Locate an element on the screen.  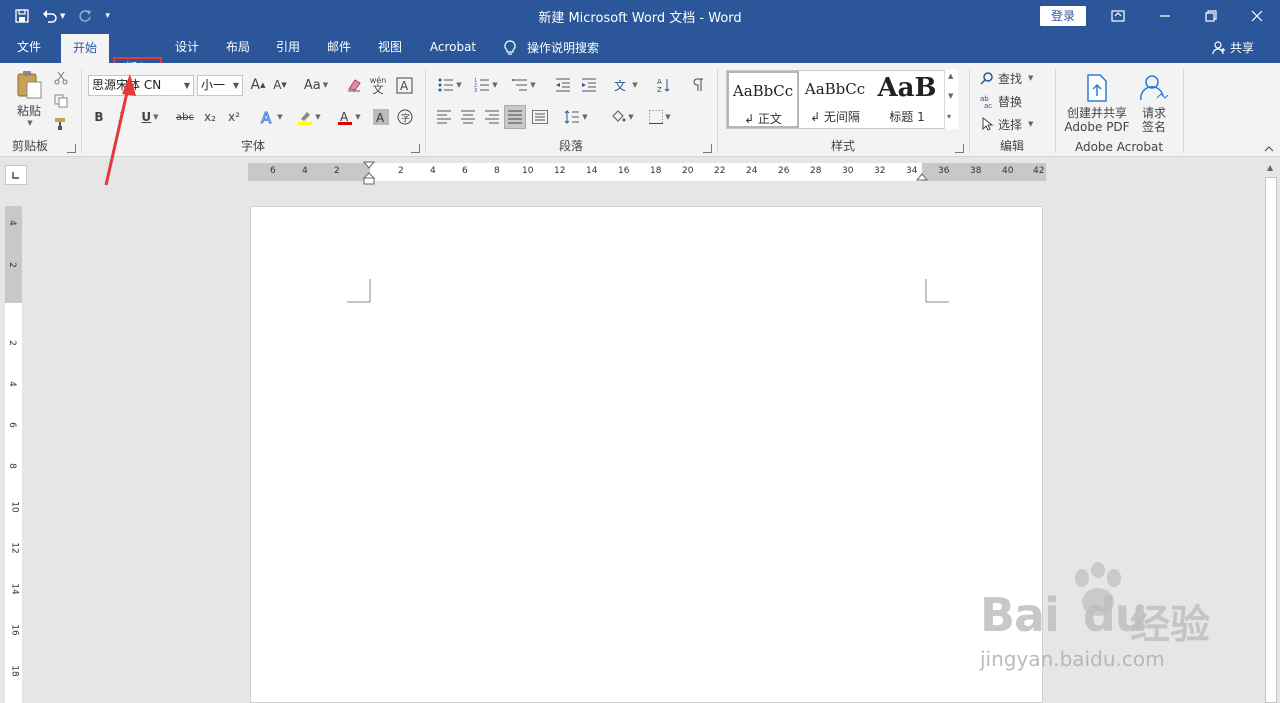
tab-design: 设计 is located at coordinates (187, 47).